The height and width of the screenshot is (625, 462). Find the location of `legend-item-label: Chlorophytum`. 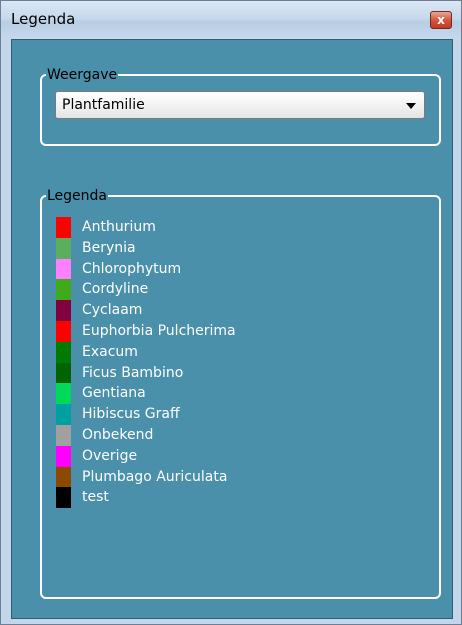

legend-item-label: Chlorophytum is located at coordinates (132, 268).